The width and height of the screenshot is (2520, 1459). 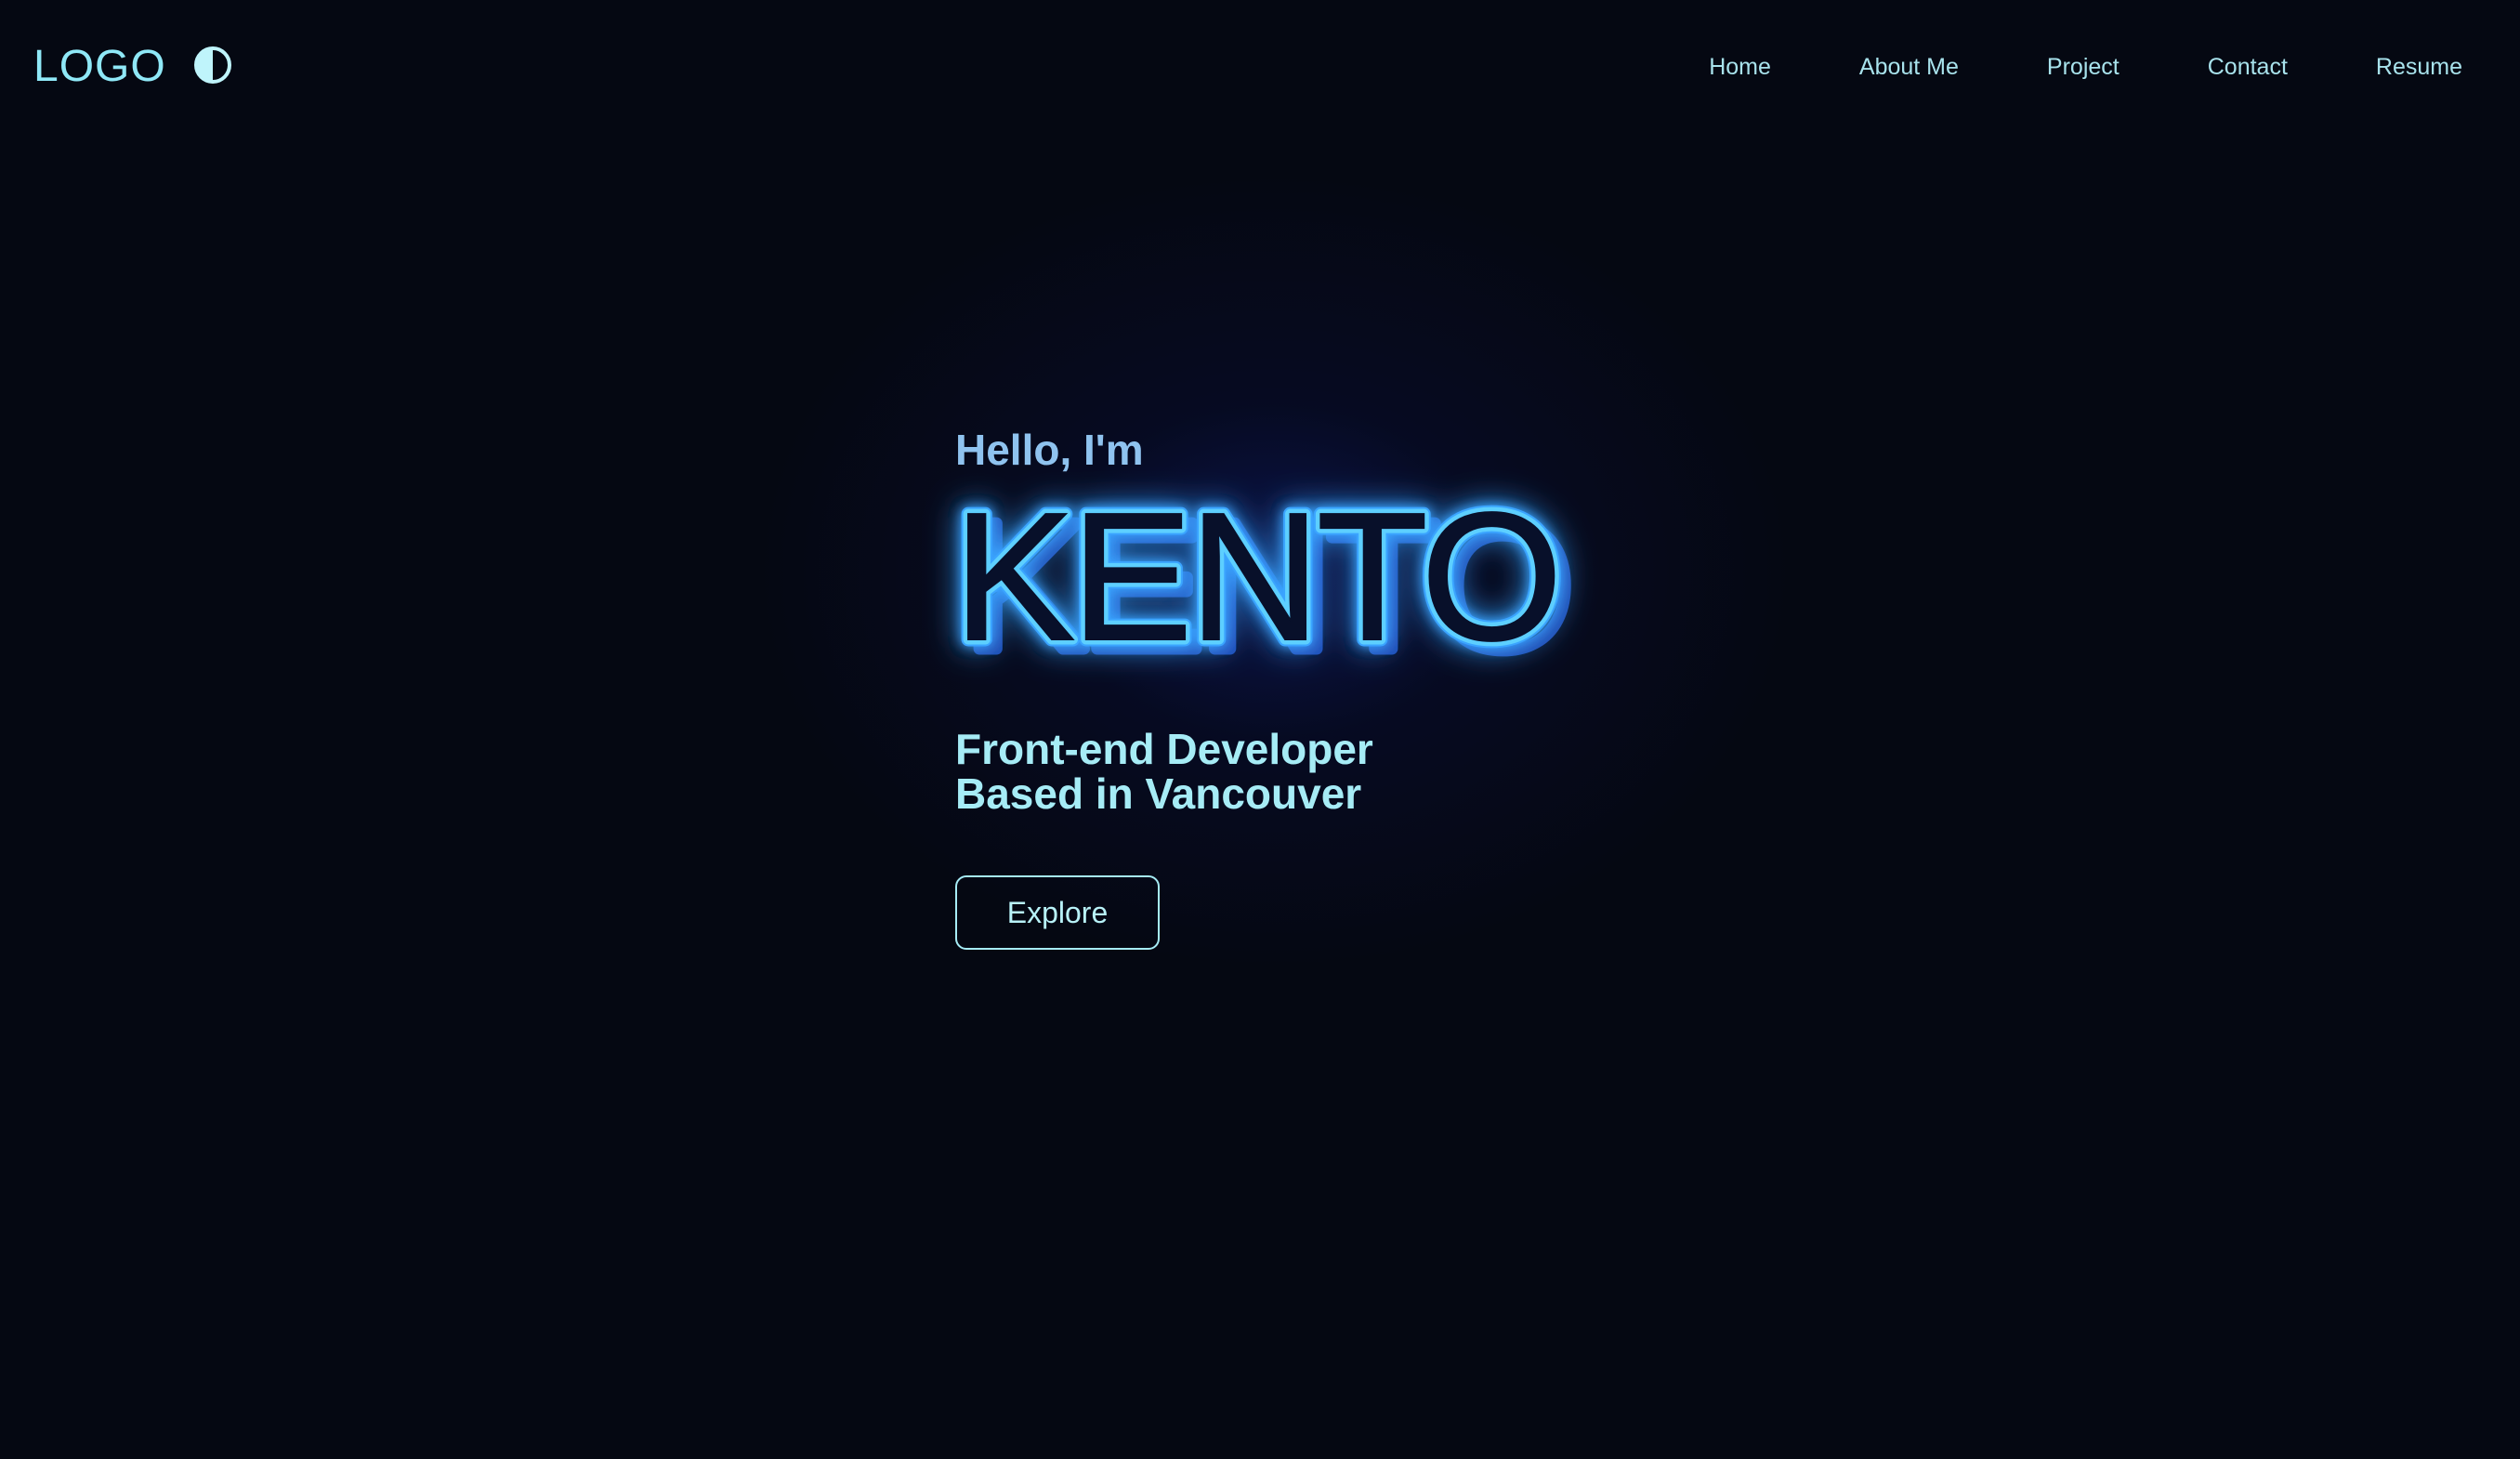 I want to click on hero-greeting: Hello, I'm, so click(x=1049, y=450).